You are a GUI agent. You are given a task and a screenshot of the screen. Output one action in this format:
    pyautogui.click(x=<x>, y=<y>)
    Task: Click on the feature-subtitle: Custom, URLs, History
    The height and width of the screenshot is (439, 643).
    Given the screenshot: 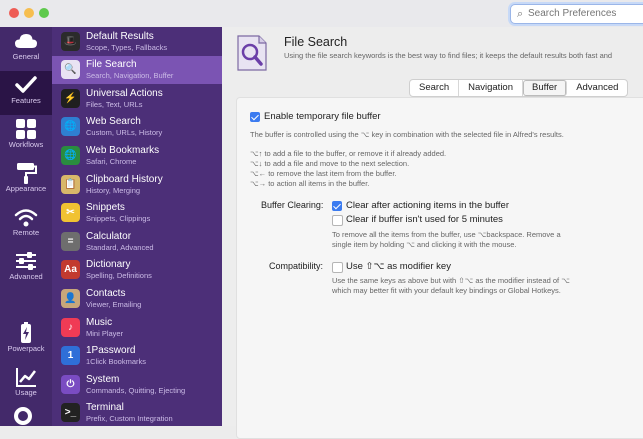 What is the action you would take?
    pyautogui.click(x=124, y=133)
    